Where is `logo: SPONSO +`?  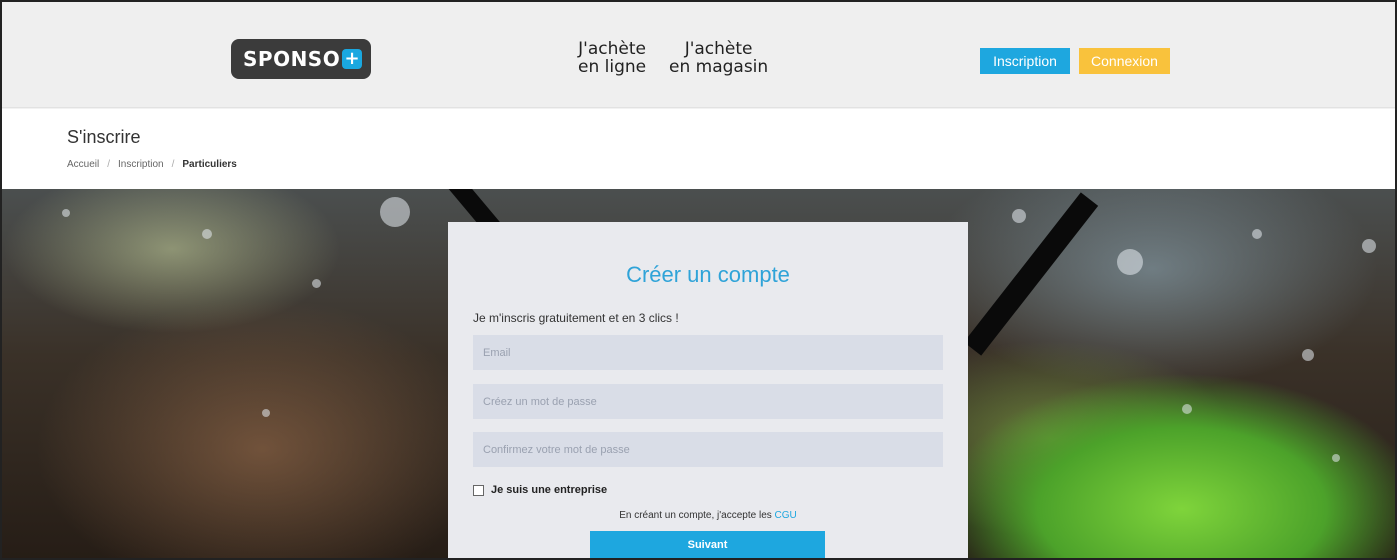 logo: SPONSO + is located at coordinates (301, 59).